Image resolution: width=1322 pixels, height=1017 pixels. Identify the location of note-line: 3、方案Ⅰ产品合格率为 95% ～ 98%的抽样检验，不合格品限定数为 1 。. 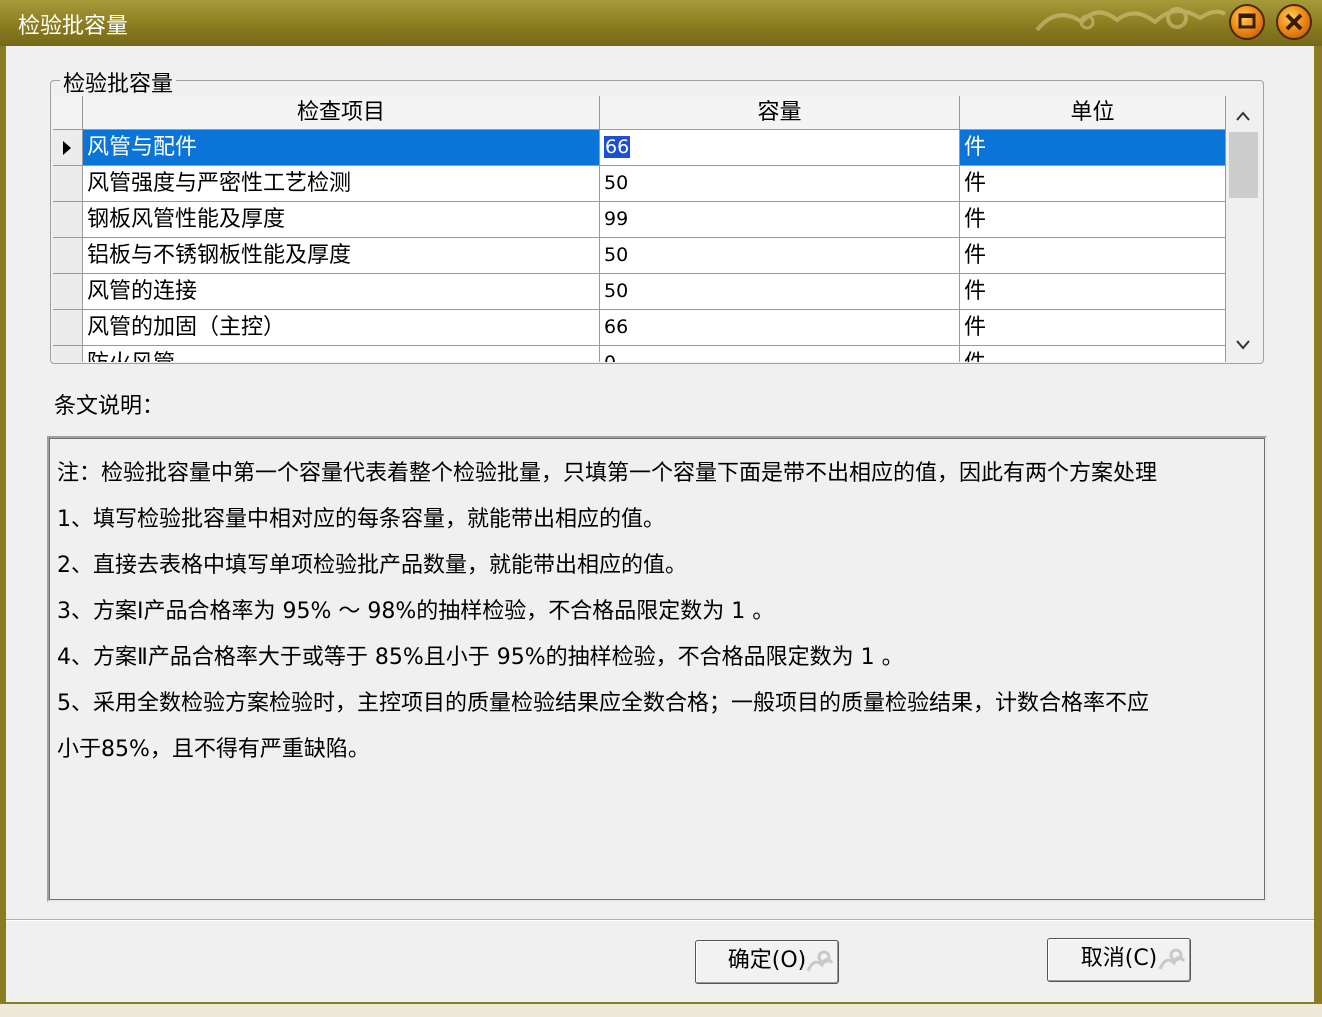
(416, 611).